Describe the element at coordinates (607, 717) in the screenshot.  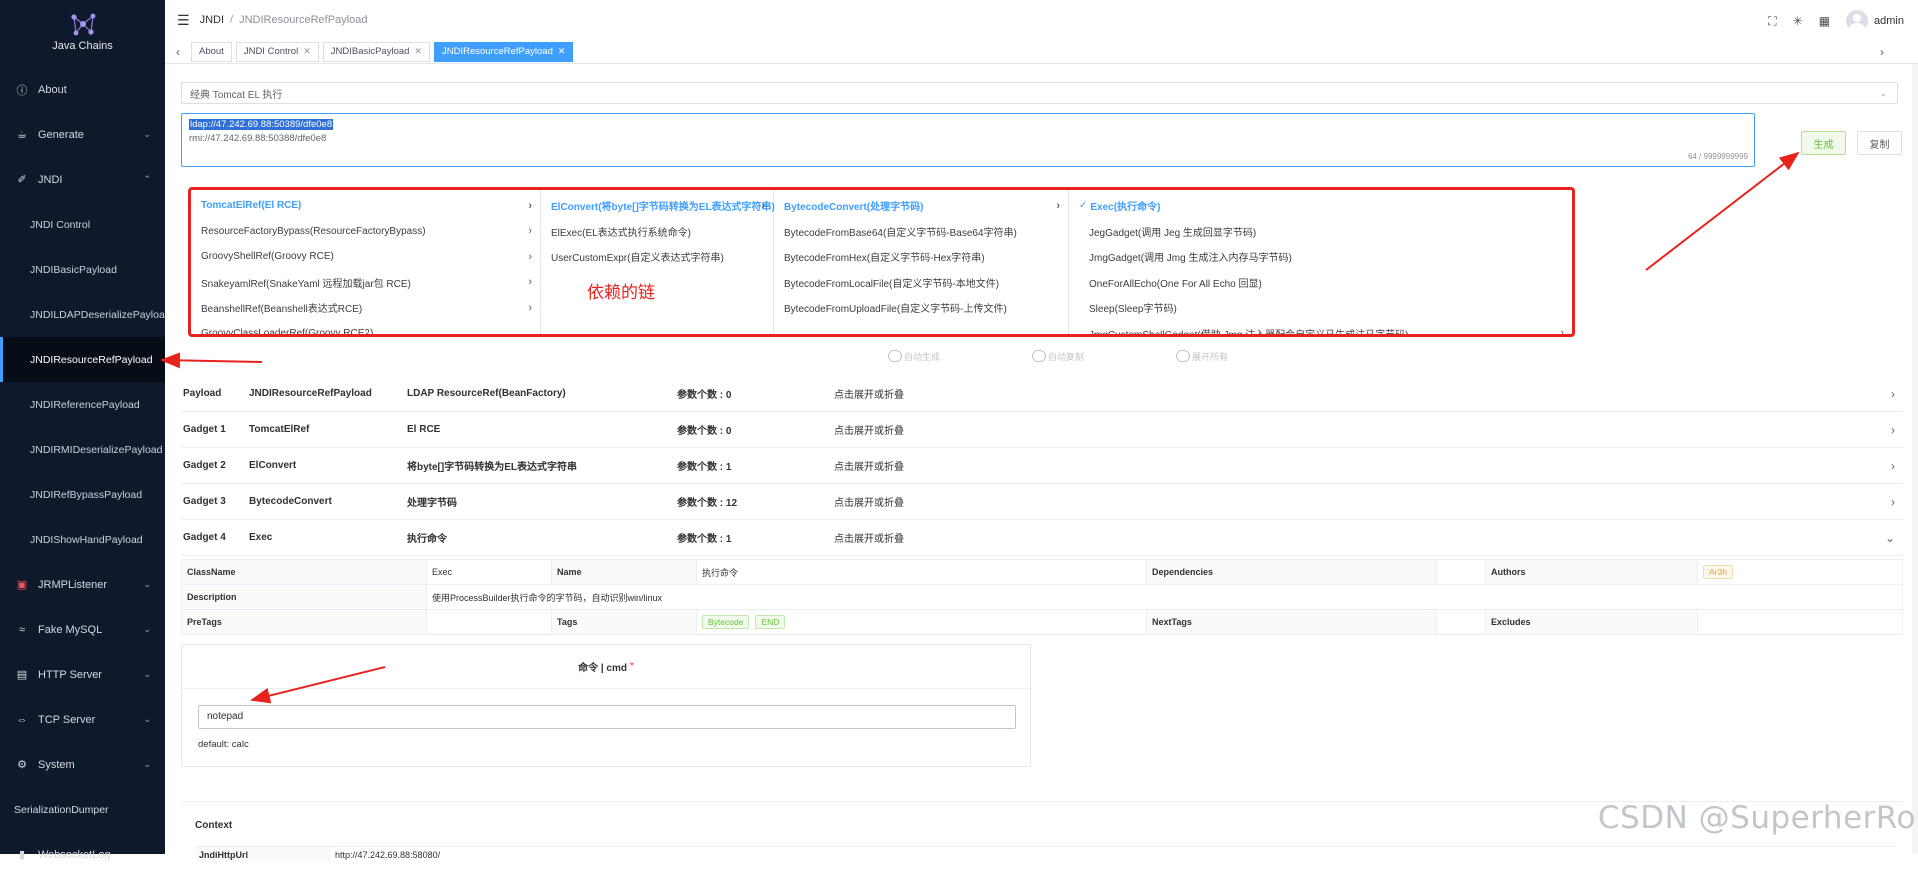
I see `cmd-input: notepad` at that location.